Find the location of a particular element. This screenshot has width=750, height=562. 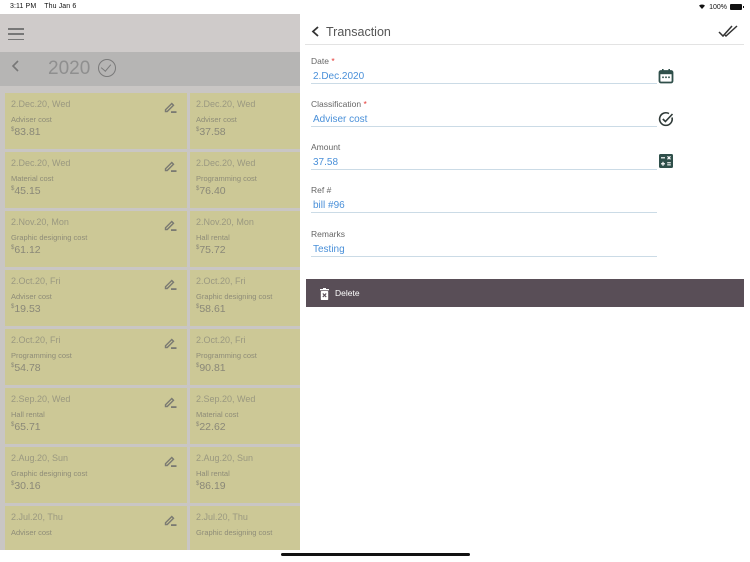

date-input: 2.Dec.2020 is located at coordinates (484, 77).